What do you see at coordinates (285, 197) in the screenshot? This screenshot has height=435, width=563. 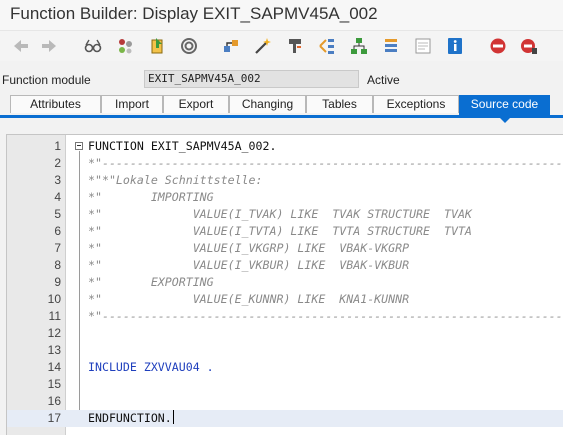 I see `code-line: 4 *" IMPORTING` at bounding box center [285, 197].